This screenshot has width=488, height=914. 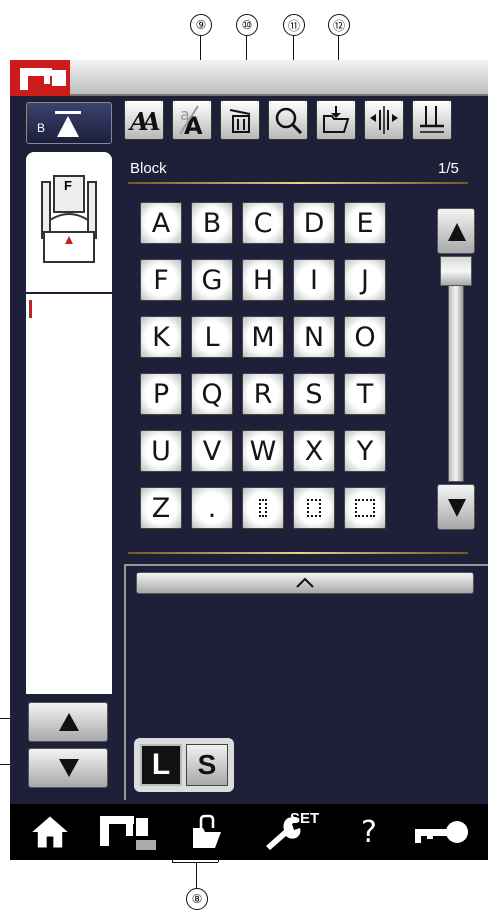 I want to click on grid-scrollbar, so click(x=456, y=369).